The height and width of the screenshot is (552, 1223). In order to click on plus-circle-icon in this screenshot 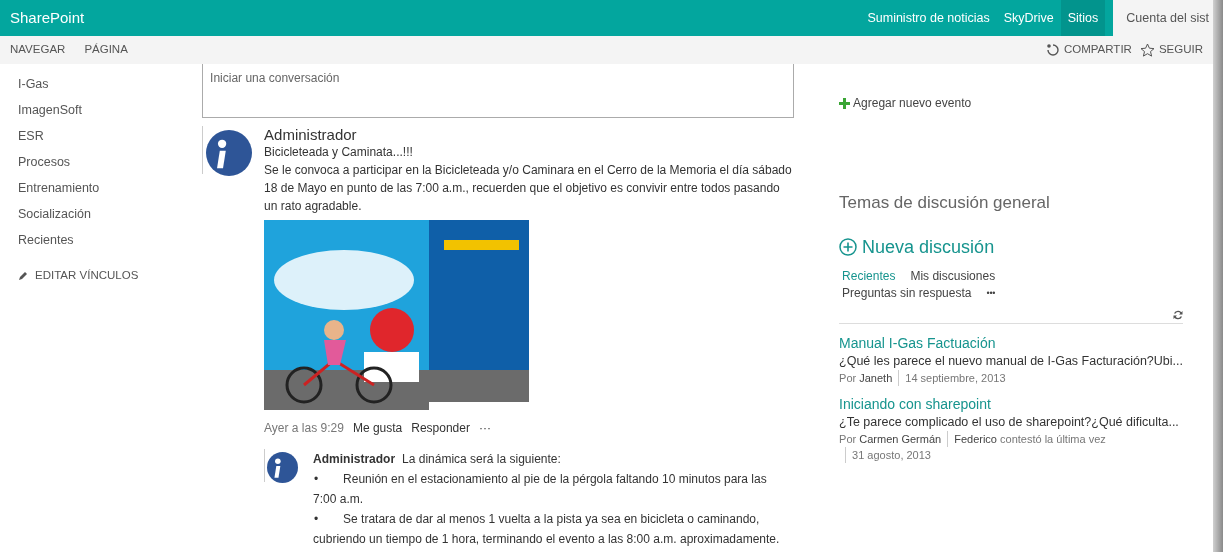, I will do `click(848, 247)`.